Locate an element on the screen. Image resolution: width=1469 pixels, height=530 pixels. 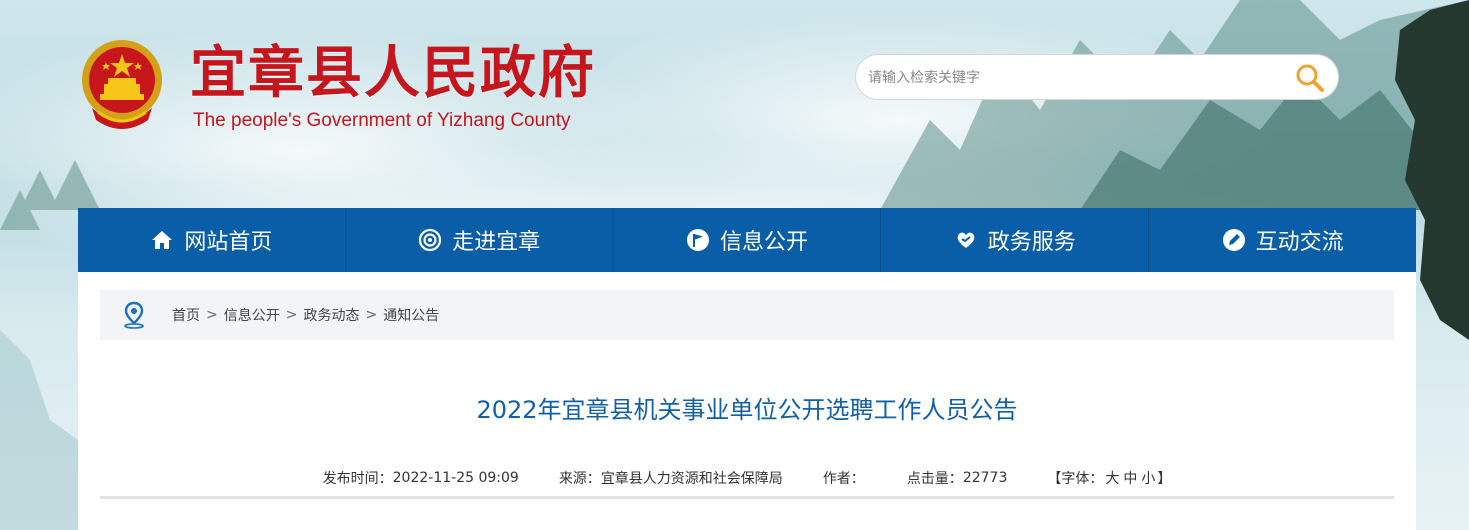
site-title: 宜章县人民政府 is located at coordinates (393, 73).